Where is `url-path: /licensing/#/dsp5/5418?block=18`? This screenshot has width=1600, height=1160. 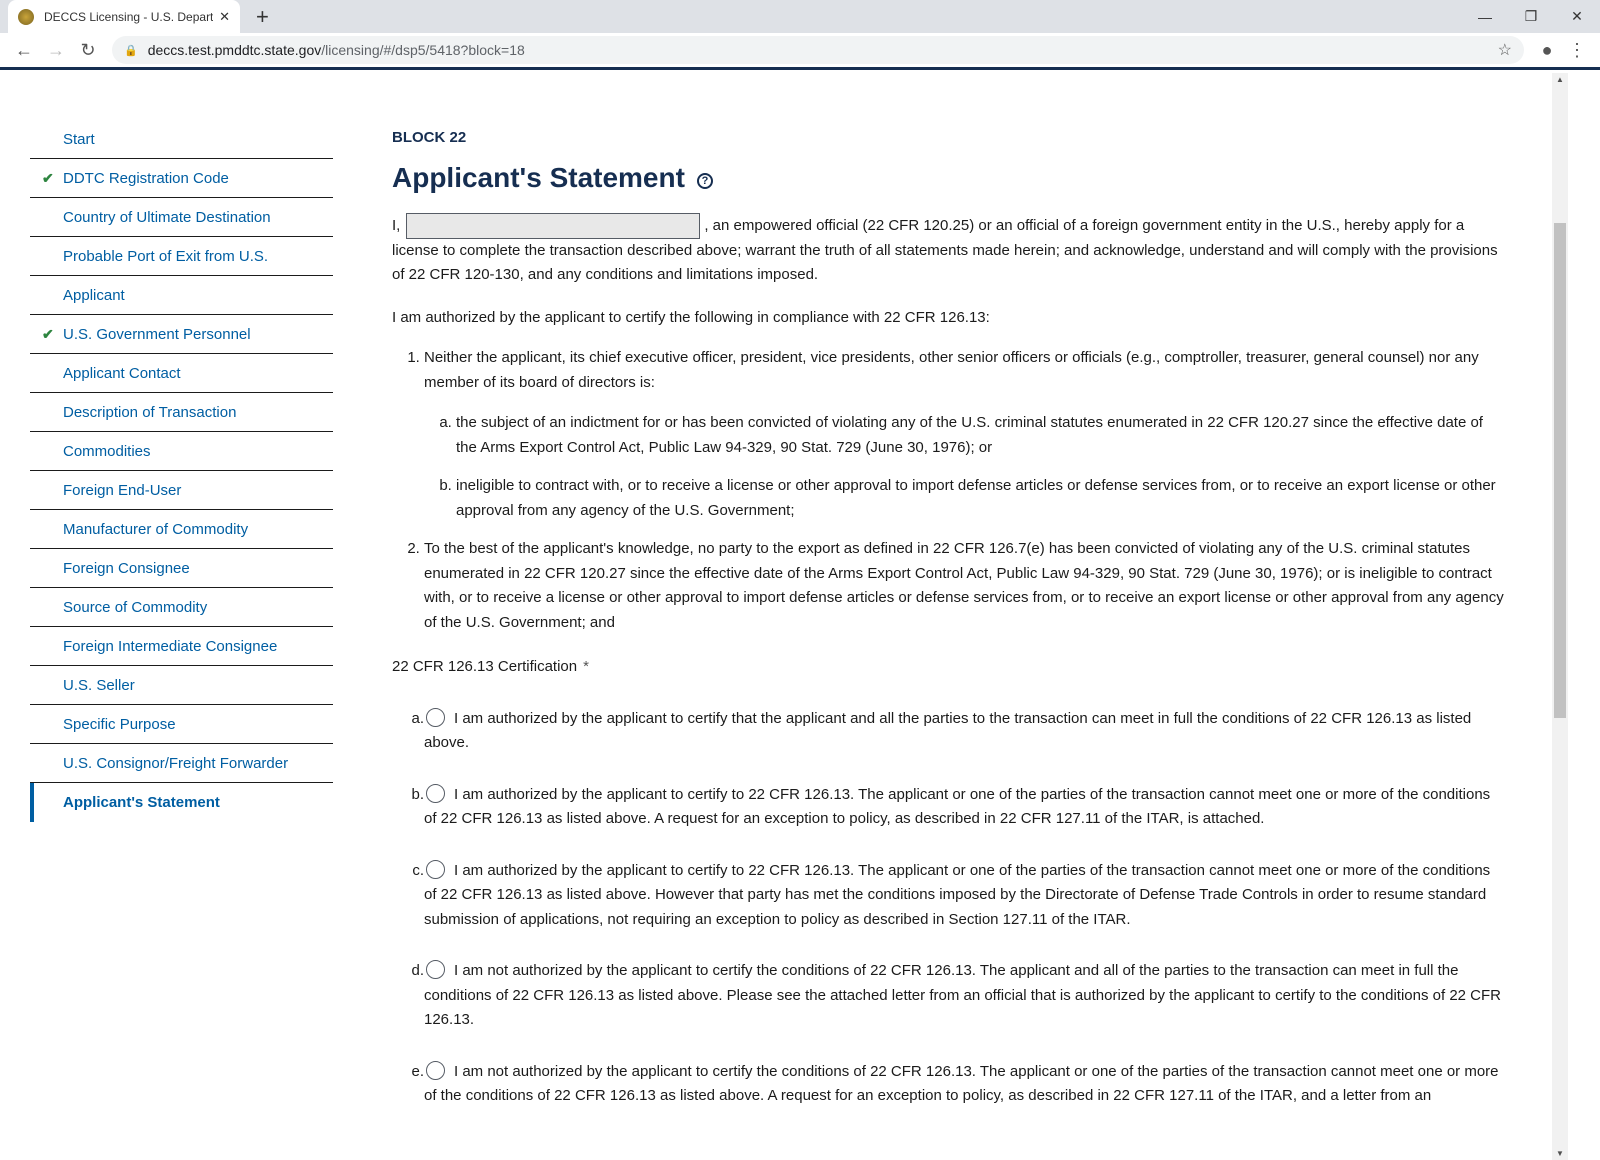 url-path: /licensing/#/dsp5/5418?block=18 is located at coordinates (423, 50).